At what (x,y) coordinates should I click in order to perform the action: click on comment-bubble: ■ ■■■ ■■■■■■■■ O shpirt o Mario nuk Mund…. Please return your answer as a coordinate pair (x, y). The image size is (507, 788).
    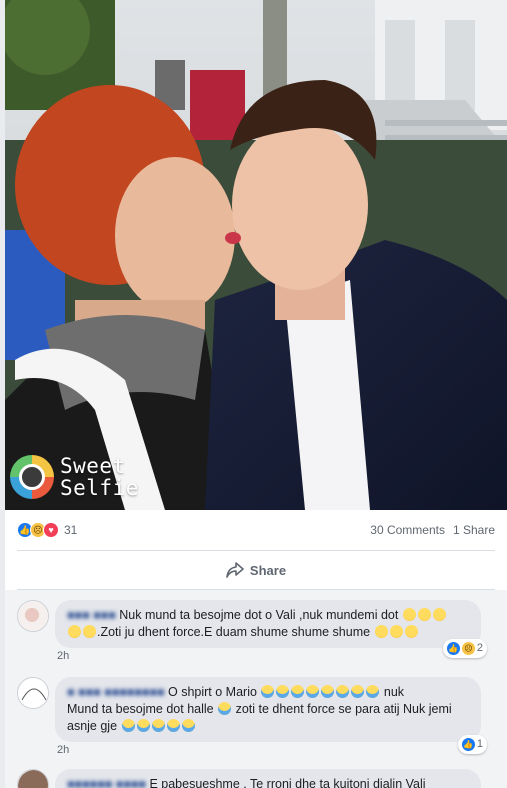
    Looking at the image, I should click on (271, 715).